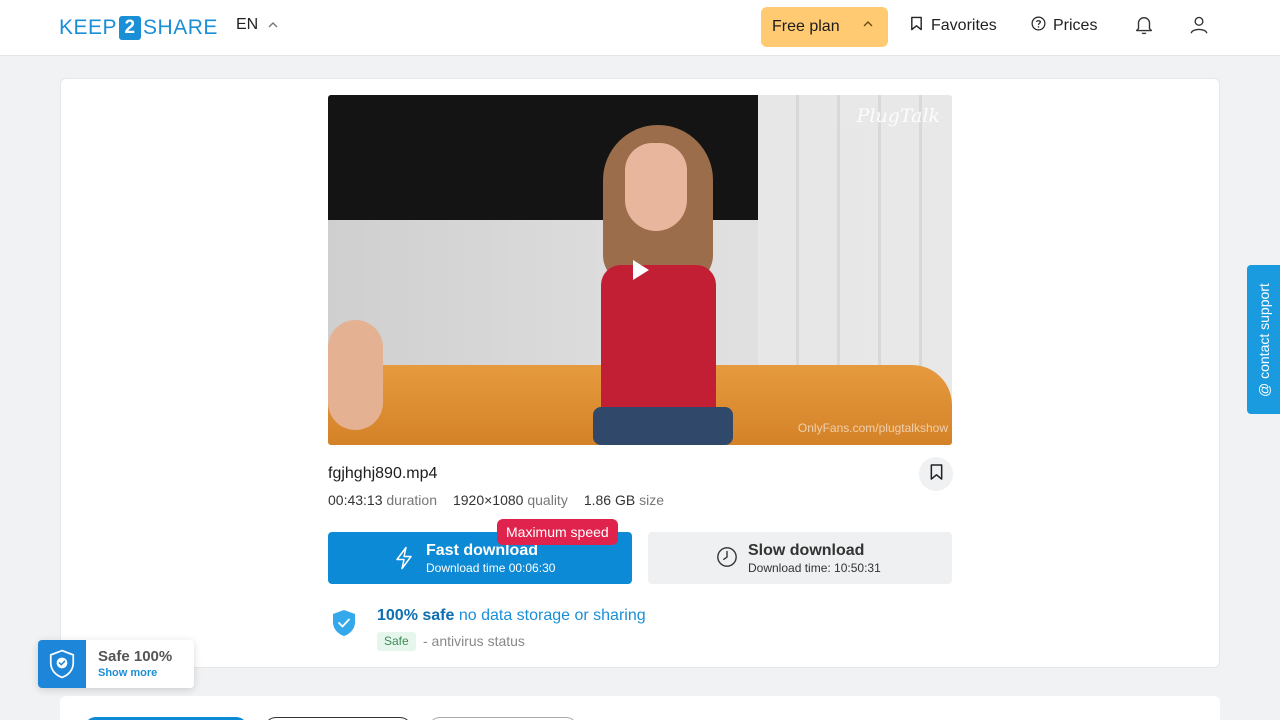 This screenshot has width=1280, height=720. I want to click on user-icon, so click(1199, 27).